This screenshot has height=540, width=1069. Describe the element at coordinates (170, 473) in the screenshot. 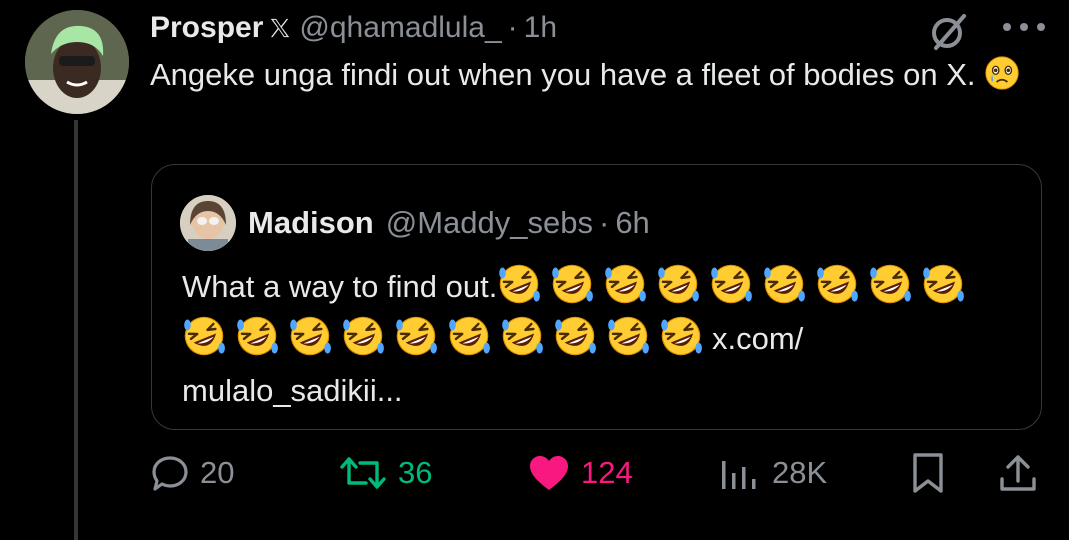

I see `reply-icon` at that location.